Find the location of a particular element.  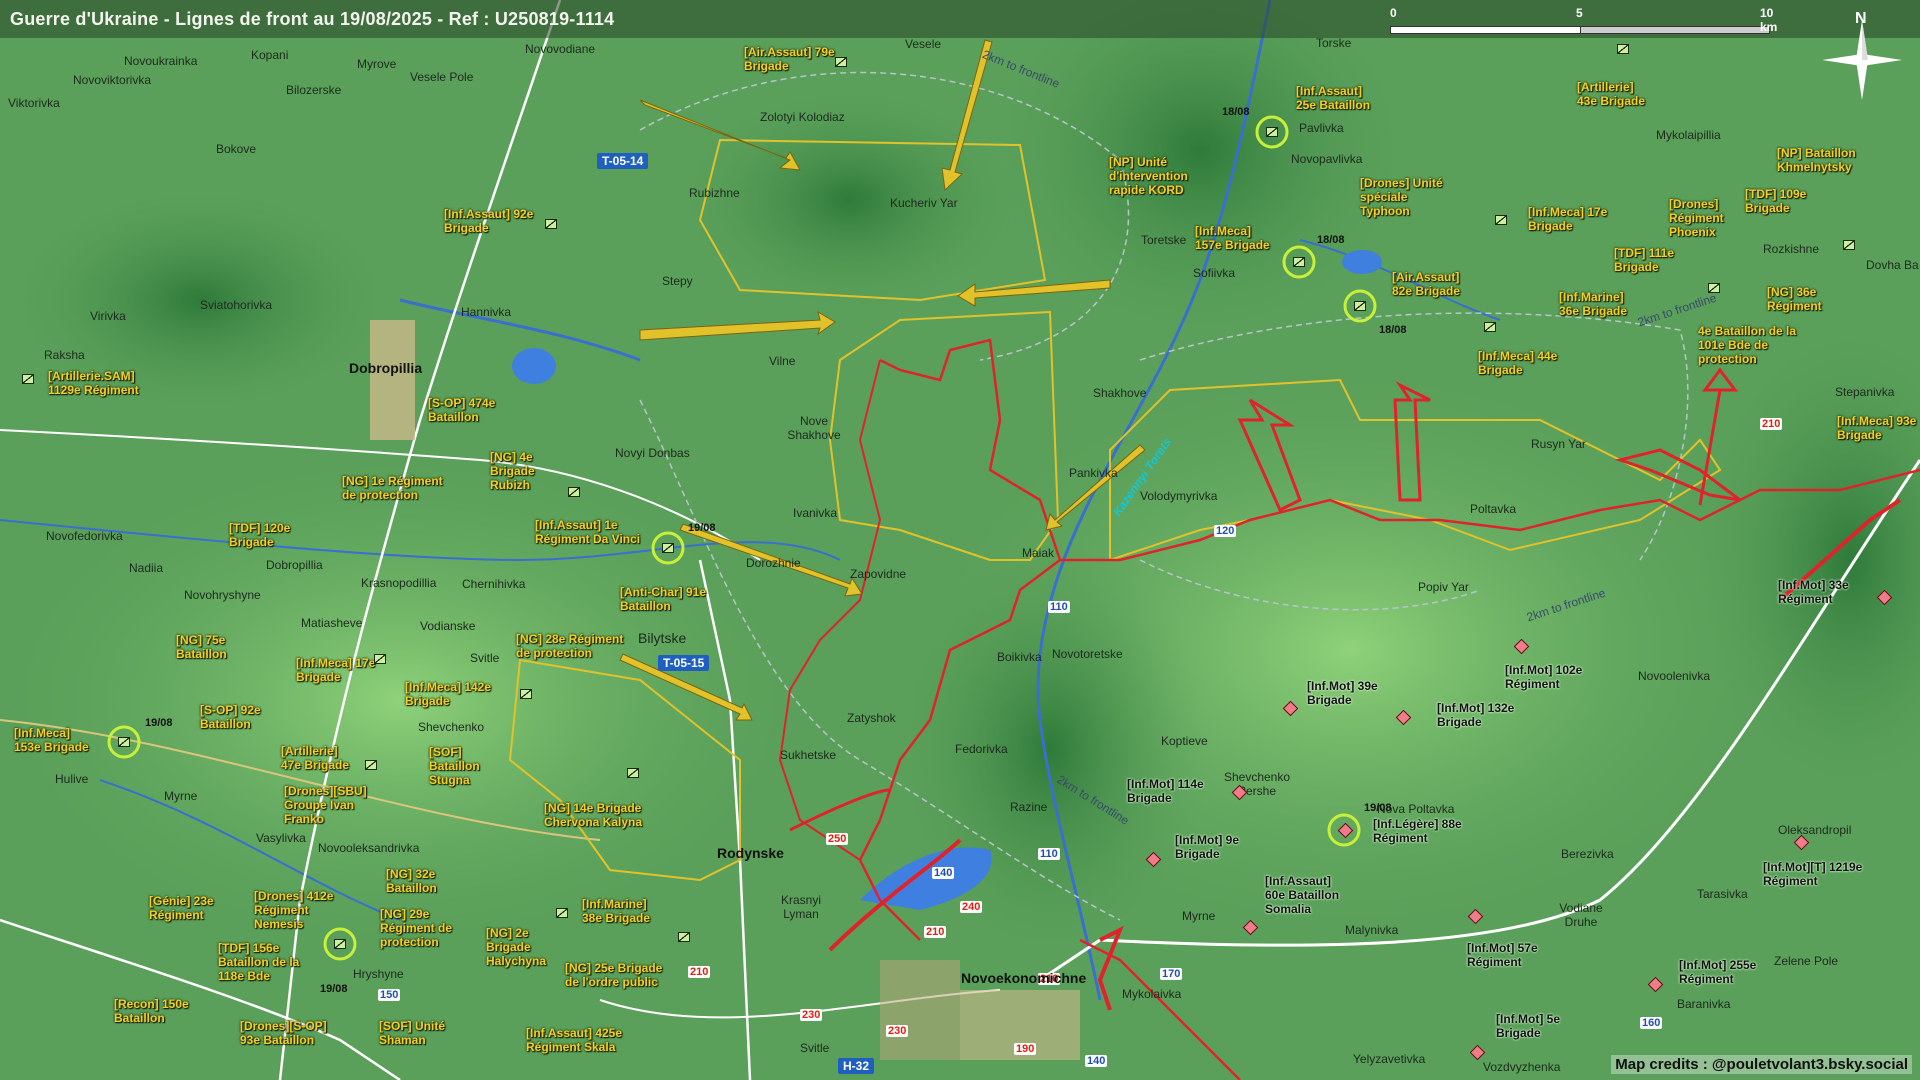

ua-unit-label: [Artillerie.SAM] 1129e Régiment is located at coordinates (108, 383).